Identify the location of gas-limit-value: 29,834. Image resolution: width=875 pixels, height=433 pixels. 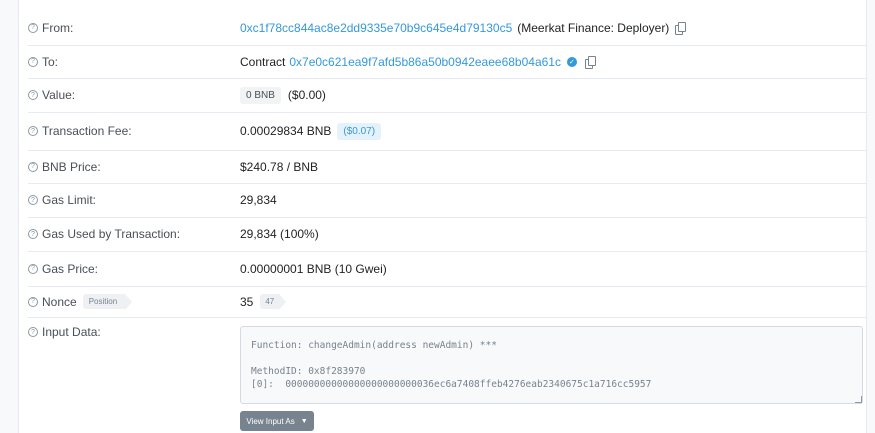
(258, 200).